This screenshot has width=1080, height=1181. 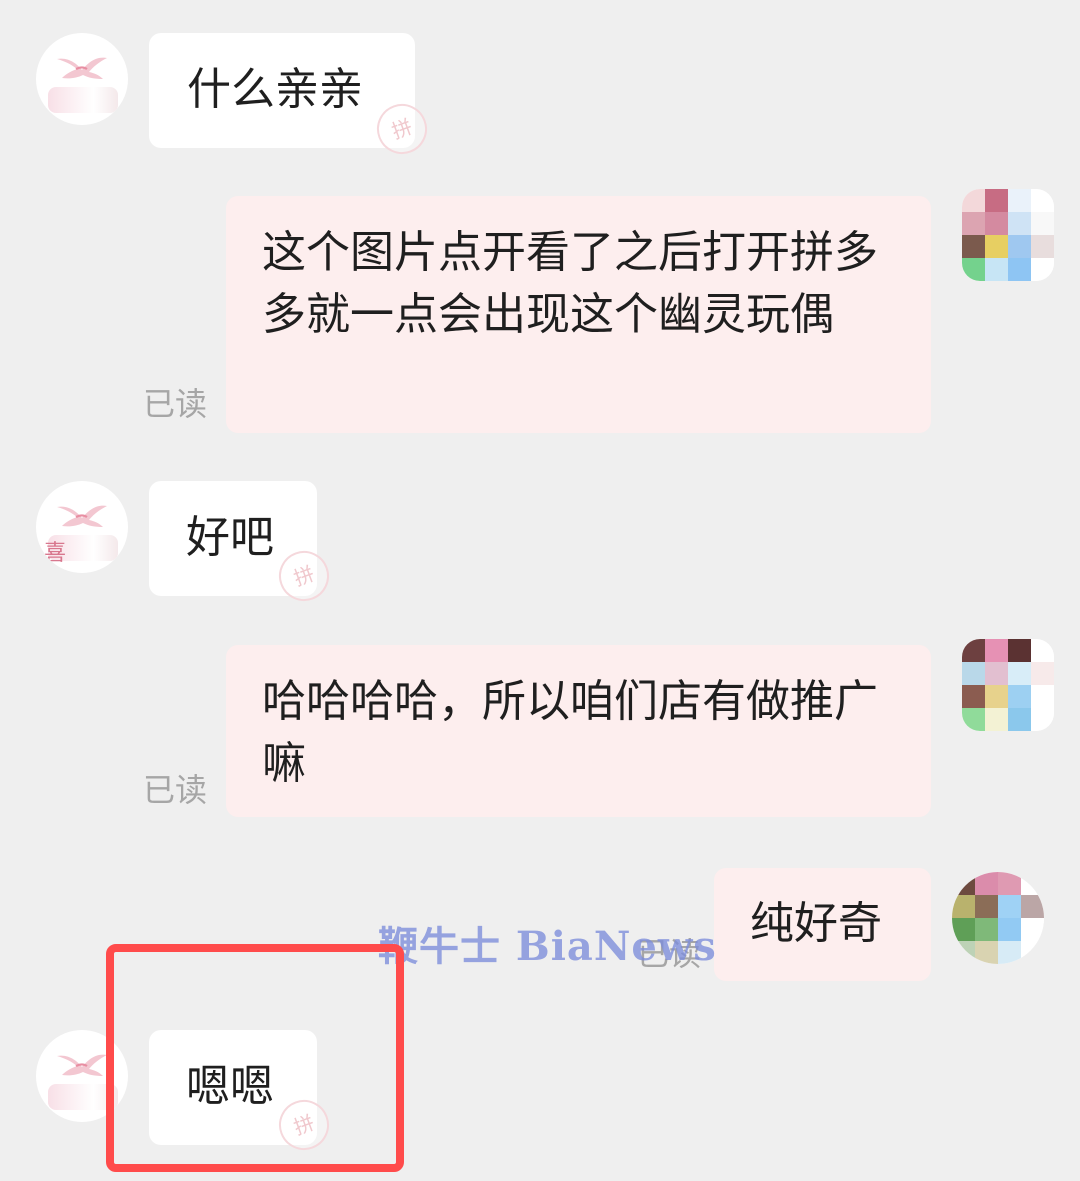 I want to click on message-text: 什么亲亲, so click(x=275, y=89).